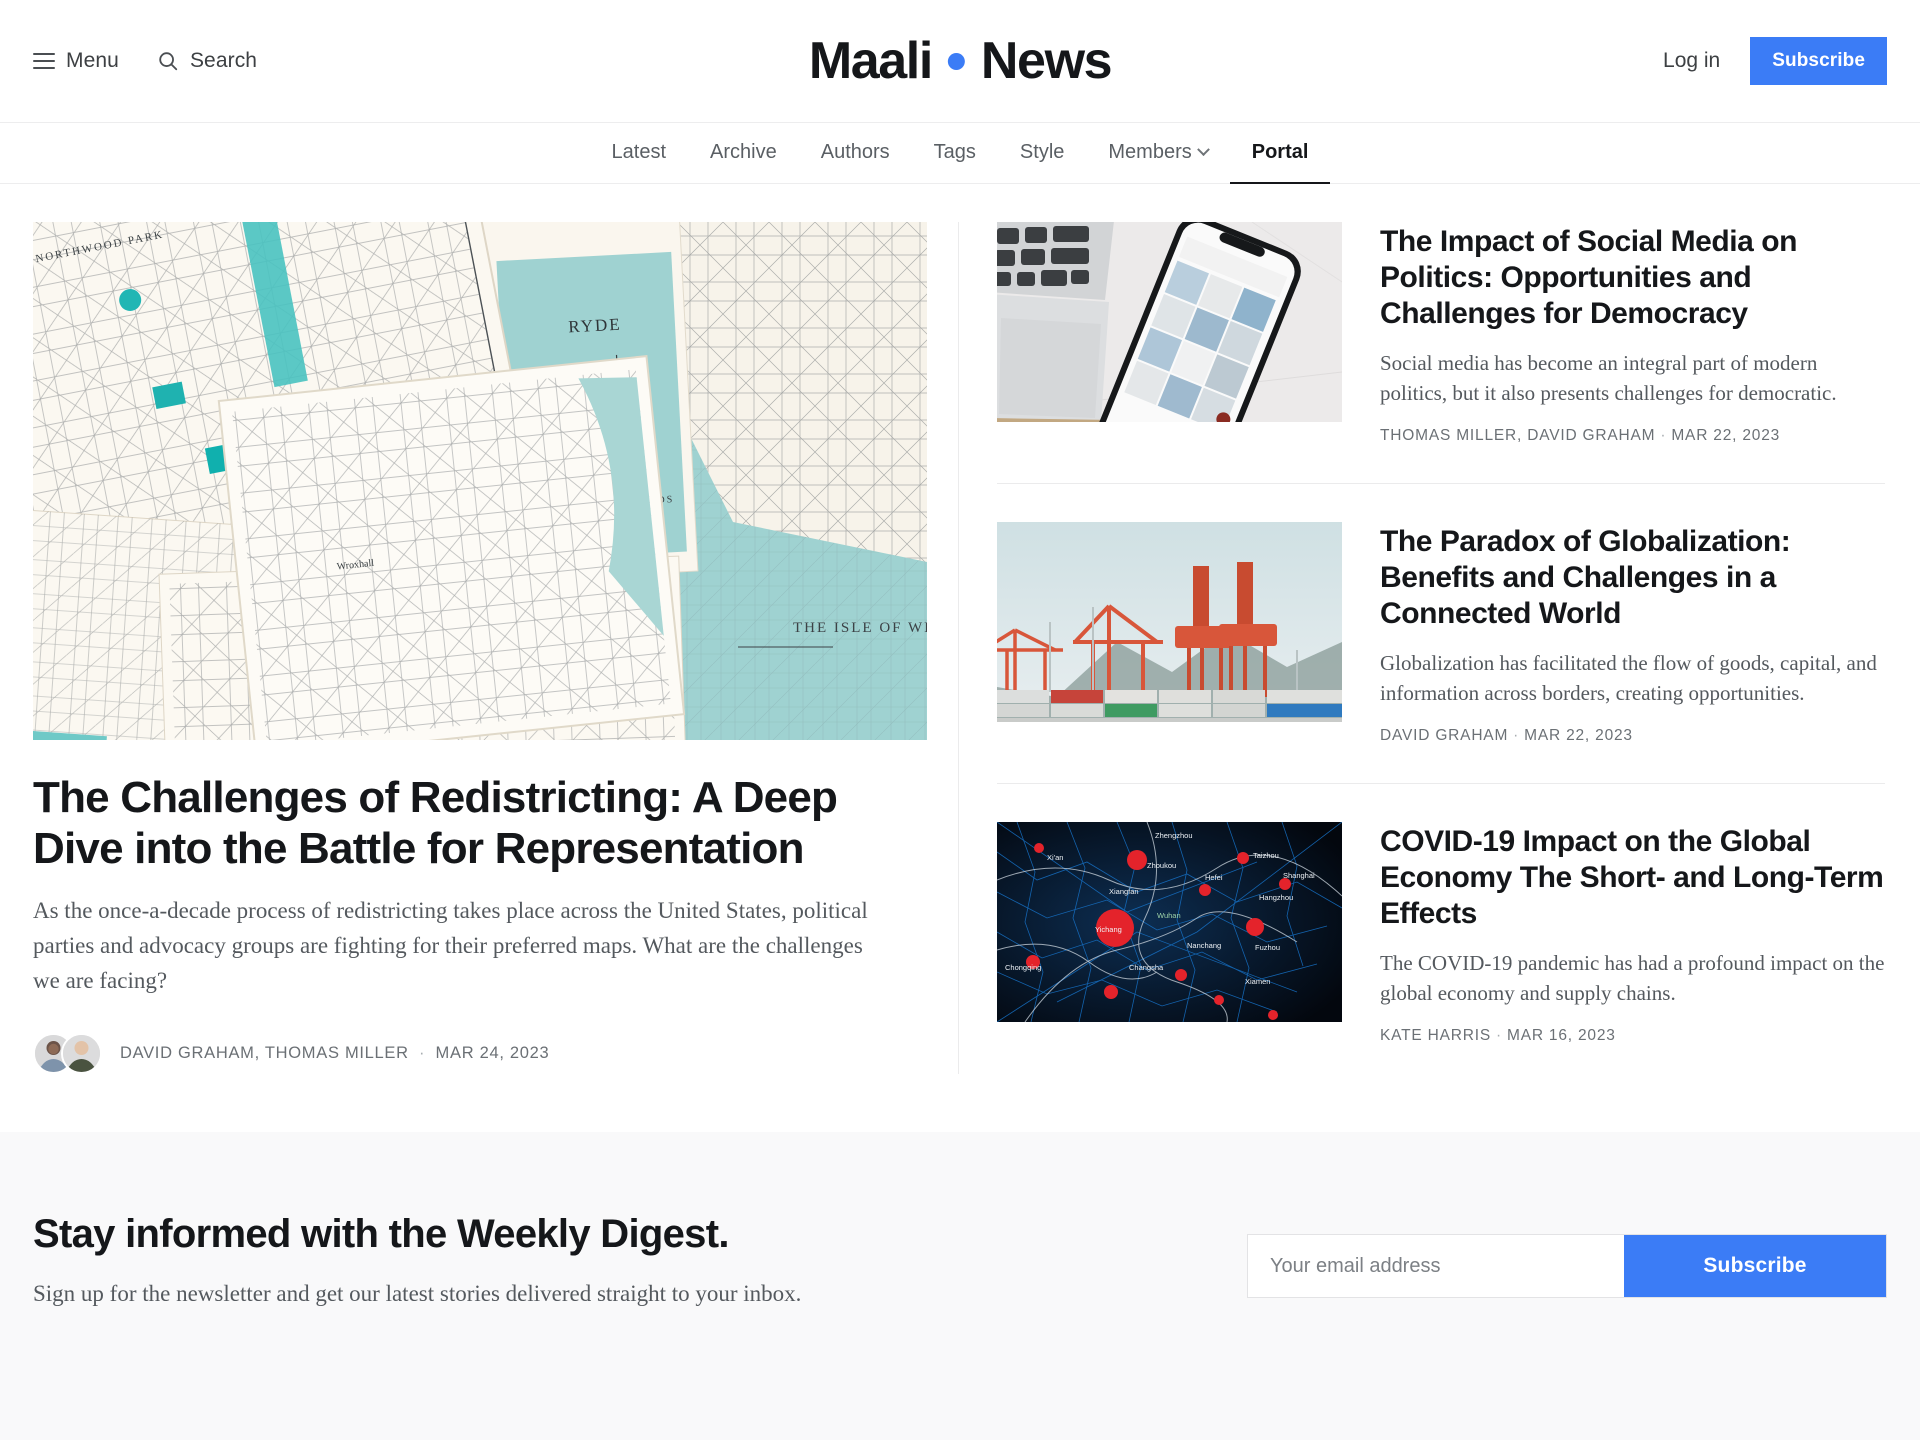 Image resolution: width=1920 pixels, height=1440 pixels. What do you see at coordinates (1046, 61) in the screenshot?
I see `brand-secondary-text: News` at bounding box center [1046, 61].